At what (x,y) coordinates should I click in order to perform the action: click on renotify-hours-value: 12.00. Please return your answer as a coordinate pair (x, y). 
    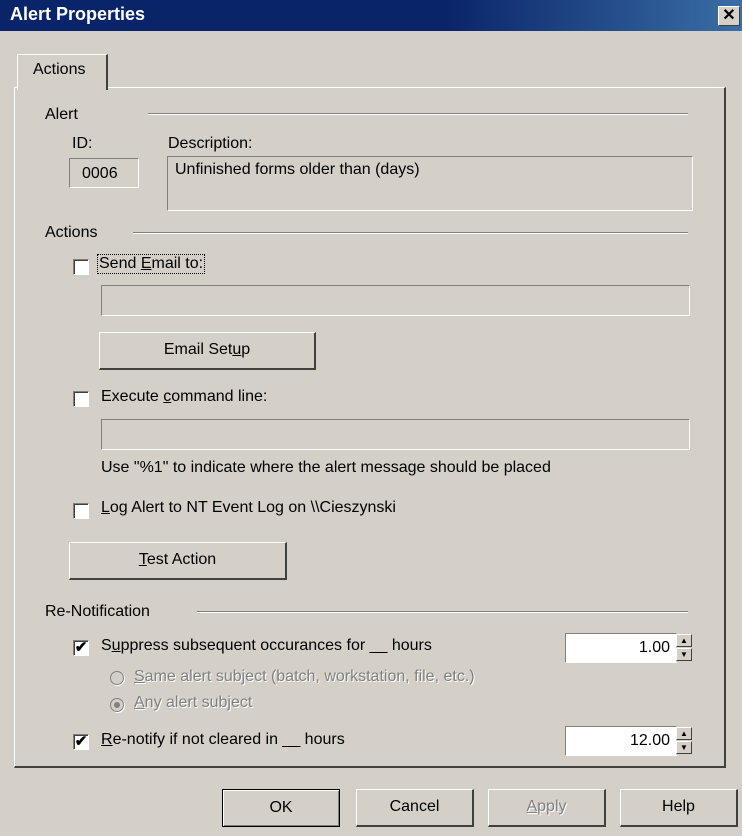
    Looking at the image, I should click on (649, 740).